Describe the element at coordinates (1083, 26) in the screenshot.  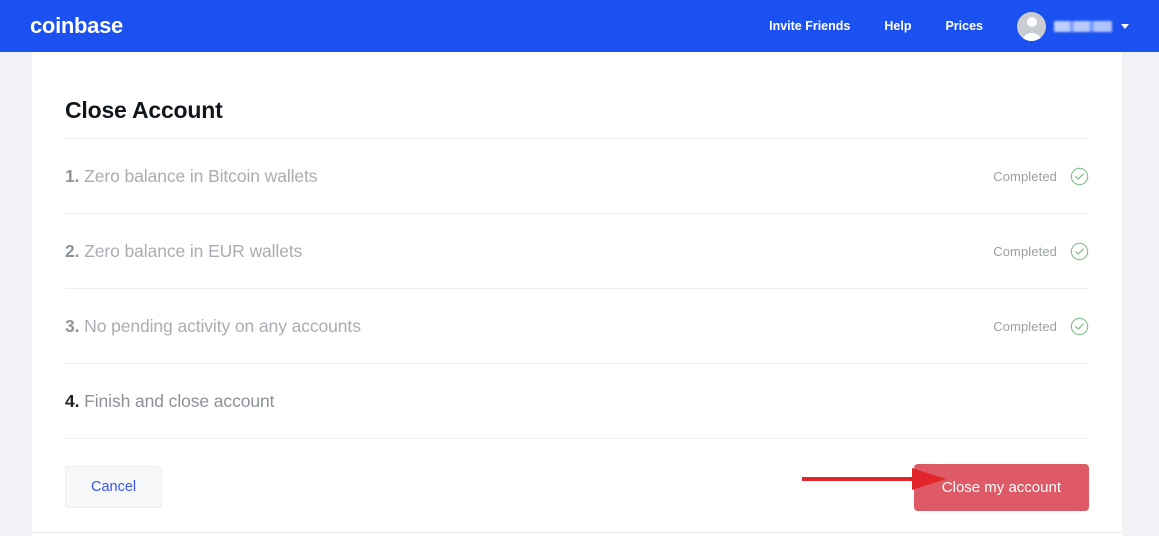
I see `username-redacted` at that location.